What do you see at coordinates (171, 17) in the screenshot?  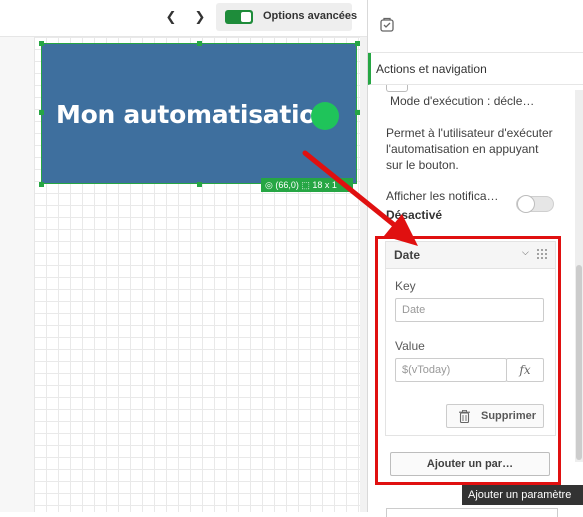 I see `chevron-left-icon: ❮` at bounding box center [171, 17].